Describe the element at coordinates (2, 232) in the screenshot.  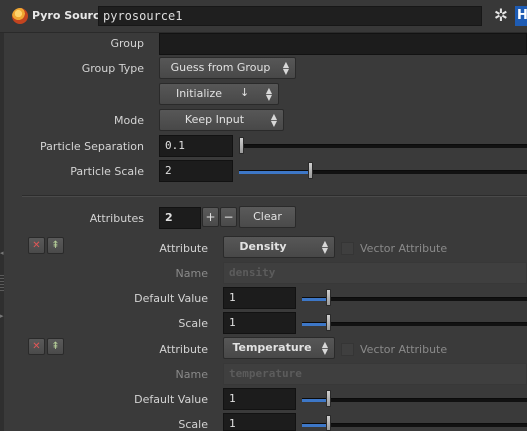
I see `left-gutter` at that location.